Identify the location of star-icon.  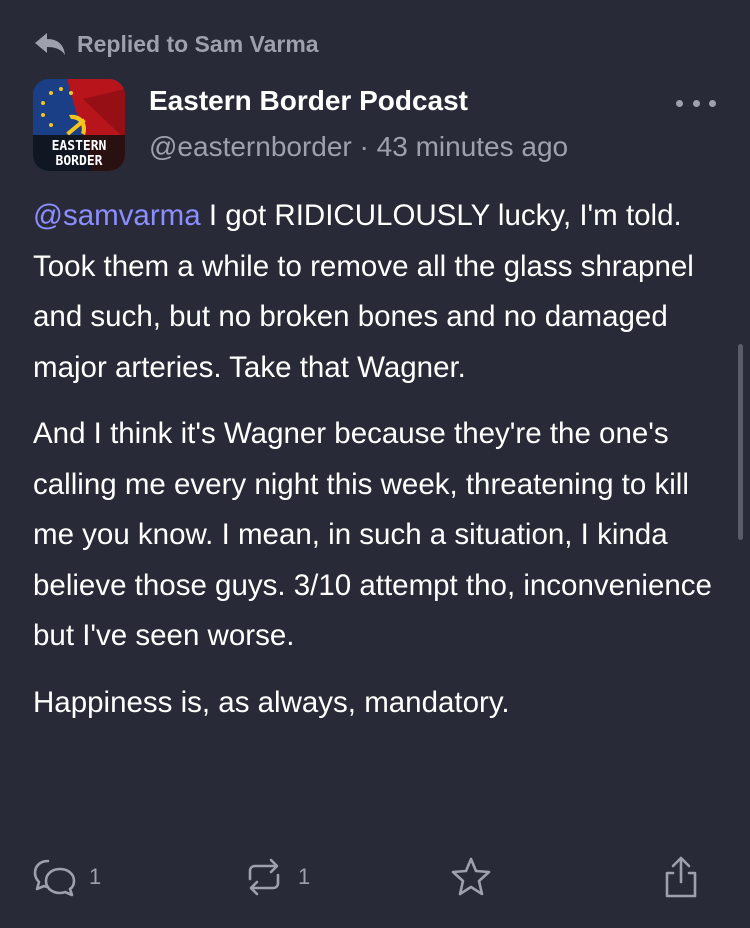
(471, 876).